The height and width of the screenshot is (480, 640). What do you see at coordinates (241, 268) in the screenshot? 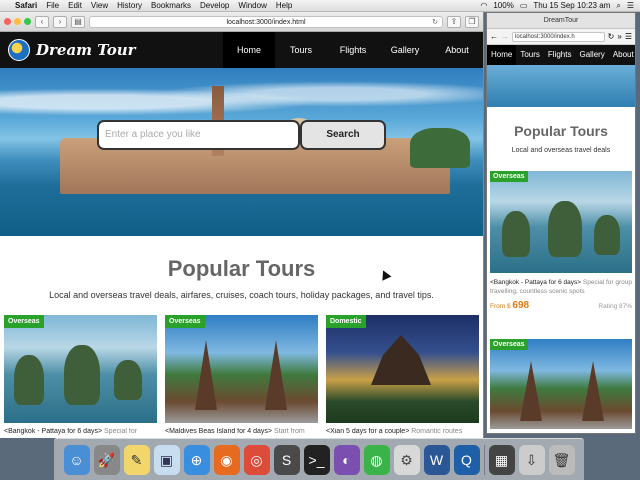
I see `section-title: Popular Tours` at bounding box center [241, 268].